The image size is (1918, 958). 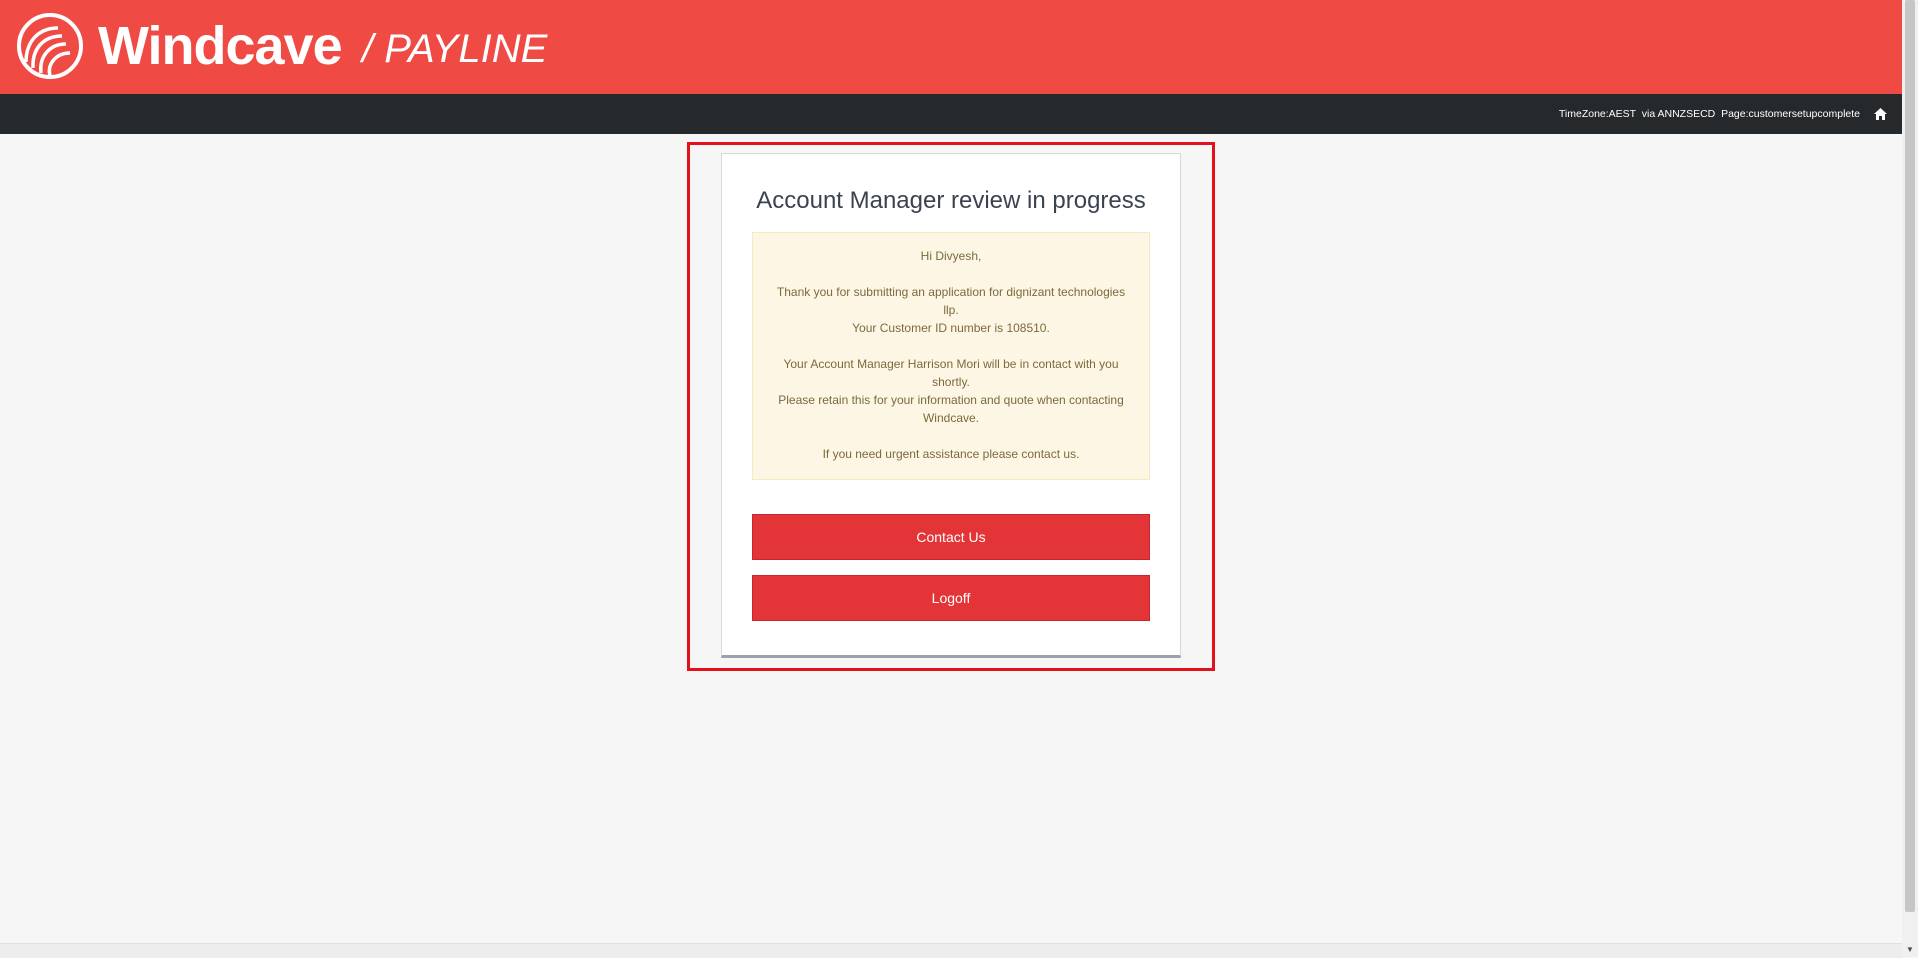 What do you see at coordinates (951, 200) in the screenshot?
I see `page-title: Account Manager review in progress` at bounding box center [951, 200].